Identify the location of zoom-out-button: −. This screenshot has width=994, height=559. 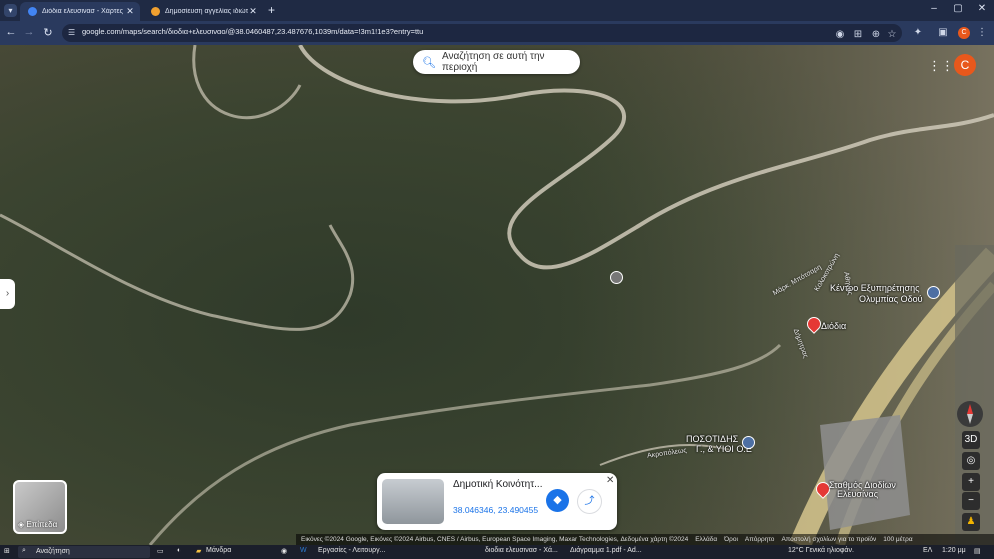
(971, 501).